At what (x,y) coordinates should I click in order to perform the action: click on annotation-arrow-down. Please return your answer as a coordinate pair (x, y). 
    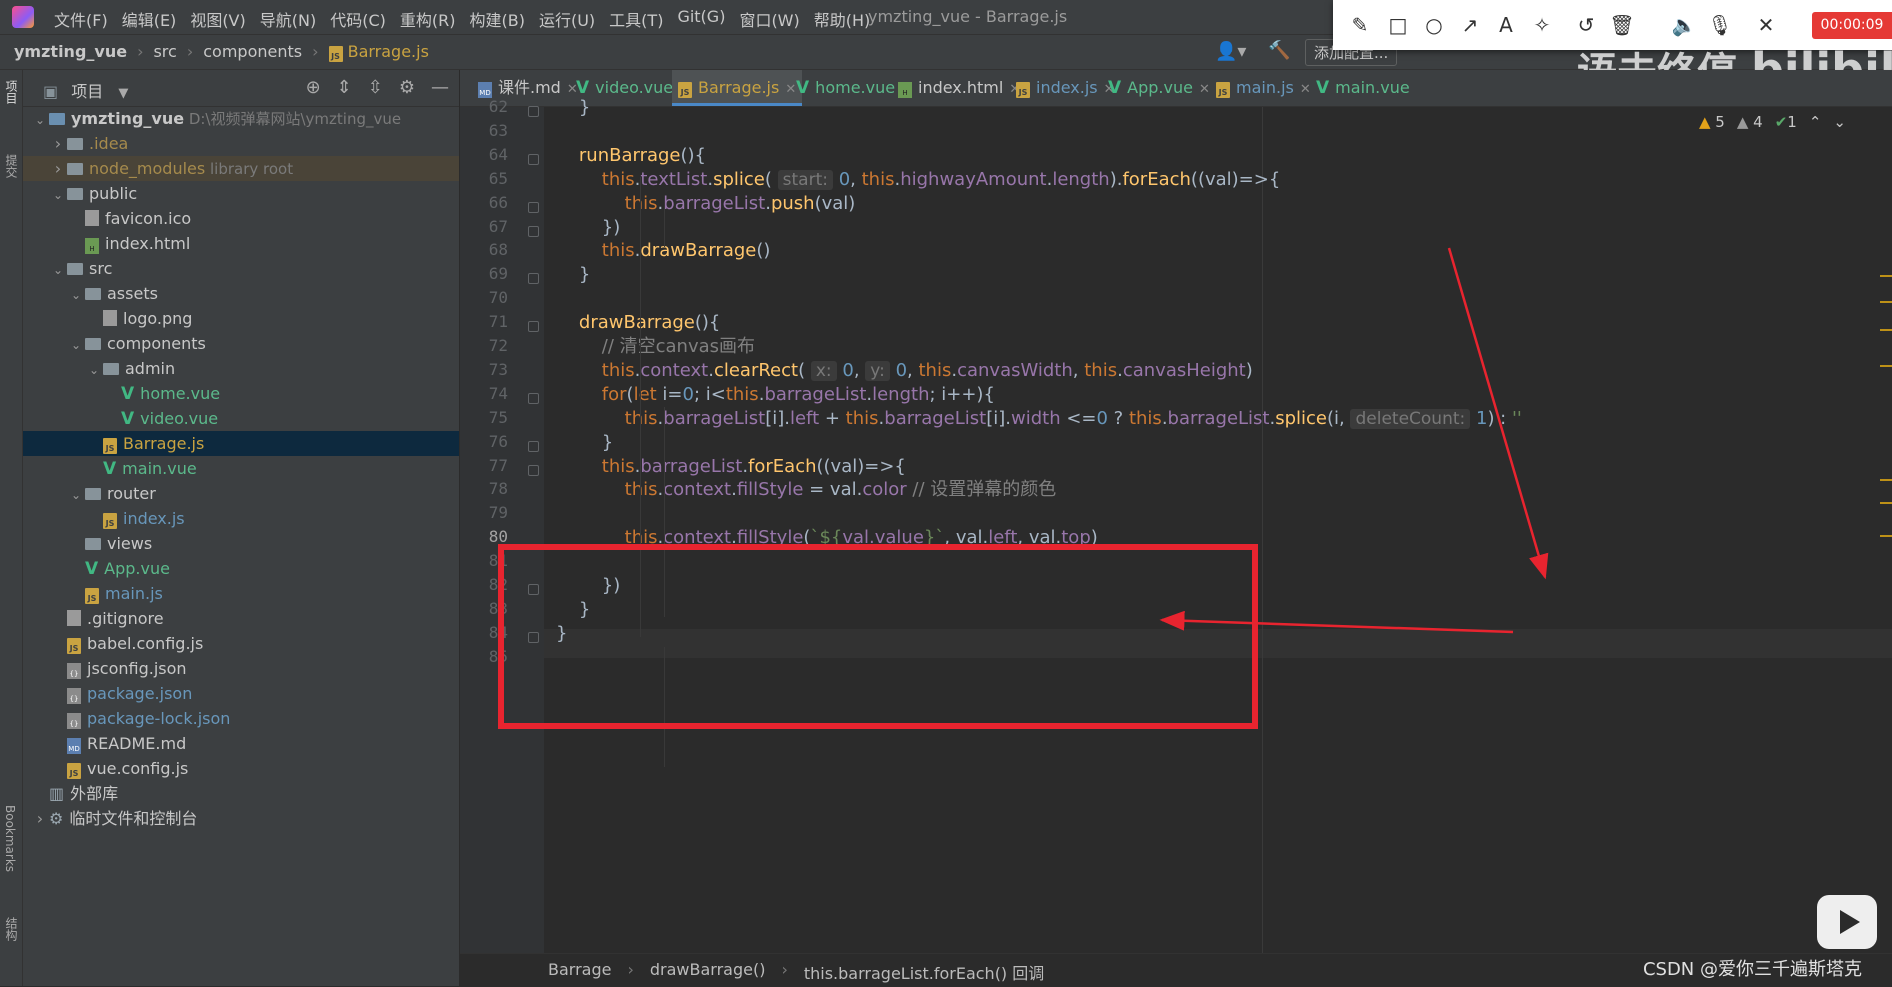
    Looking at the image, I should click on (1498, 413).